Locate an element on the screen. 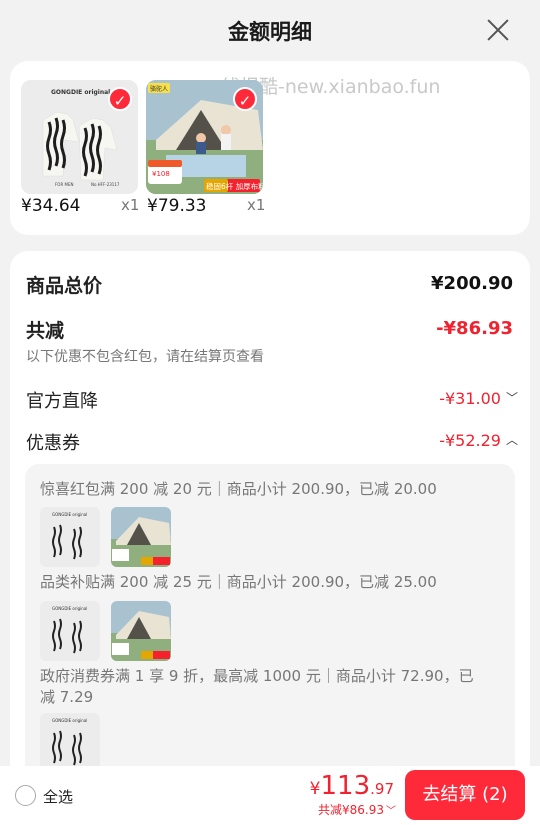 Image resolution: width=540 pixels, height=825 pixels. image-badge: 稳固6杆 加厚布料 is located at coordinates (234, 186).